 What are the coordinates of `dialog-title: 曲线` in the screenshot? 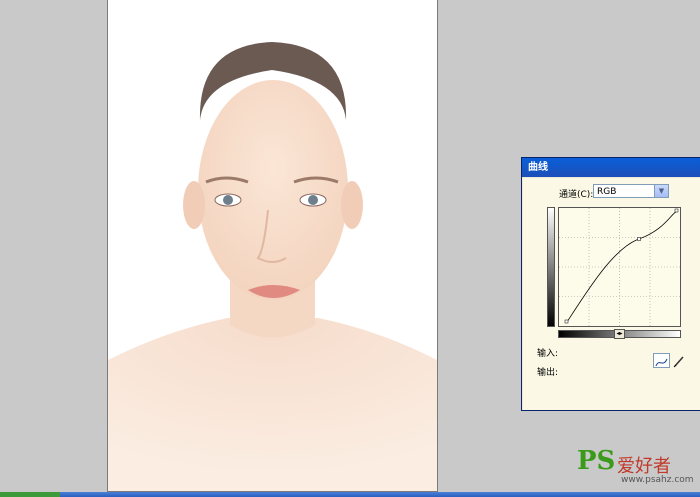 It's located at (611, 167).